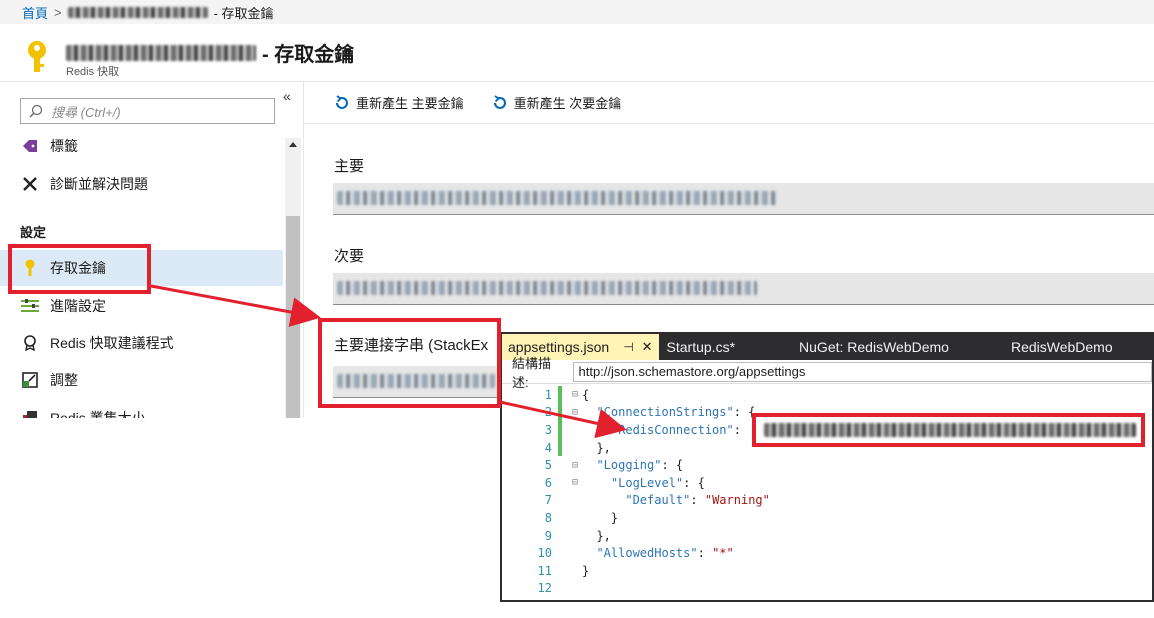  Describe the element at coordinates (548, 535) in the screenshot. I see `line-number: 9` at that location.